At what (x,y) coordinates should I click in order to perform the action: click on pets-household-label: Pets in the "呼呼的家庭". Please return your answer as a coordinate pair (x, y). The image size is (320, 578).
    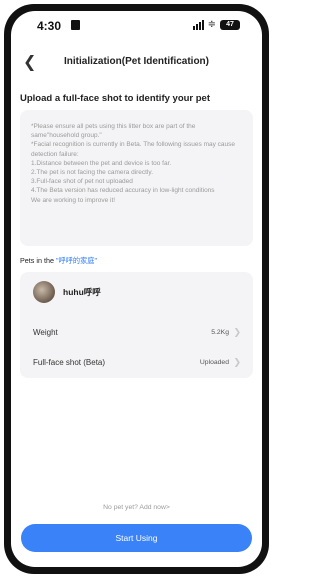
    Looking at the image, I should click on (58, 261).